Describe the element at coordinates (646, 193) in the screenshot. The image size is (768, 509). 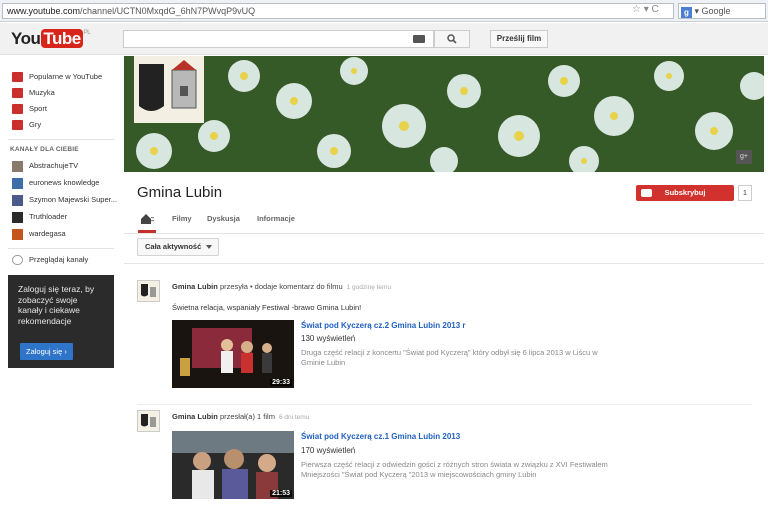
I see `youtube-play-icon` at that location.